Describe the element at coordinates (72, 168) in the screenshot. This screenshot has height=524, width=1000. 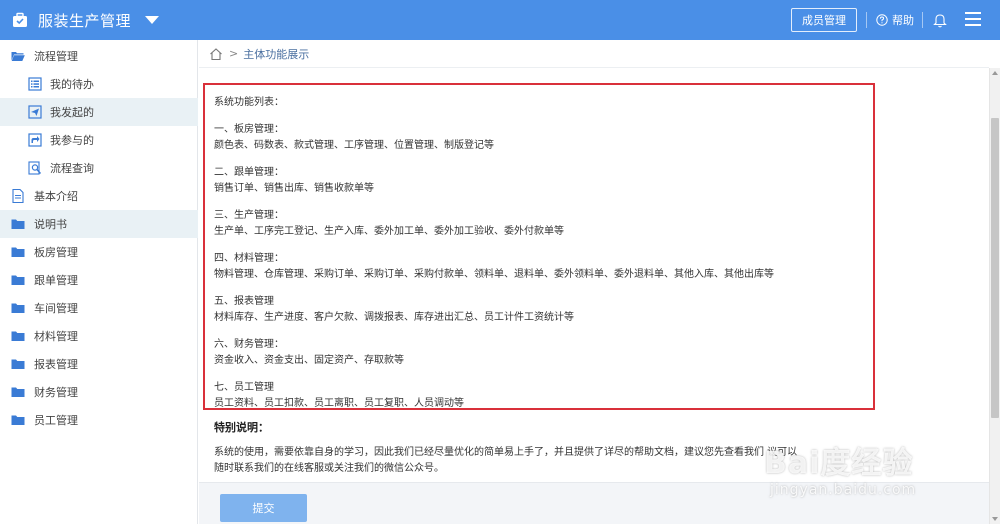
I see `sidebar-item-label: 流程查询` at that location.